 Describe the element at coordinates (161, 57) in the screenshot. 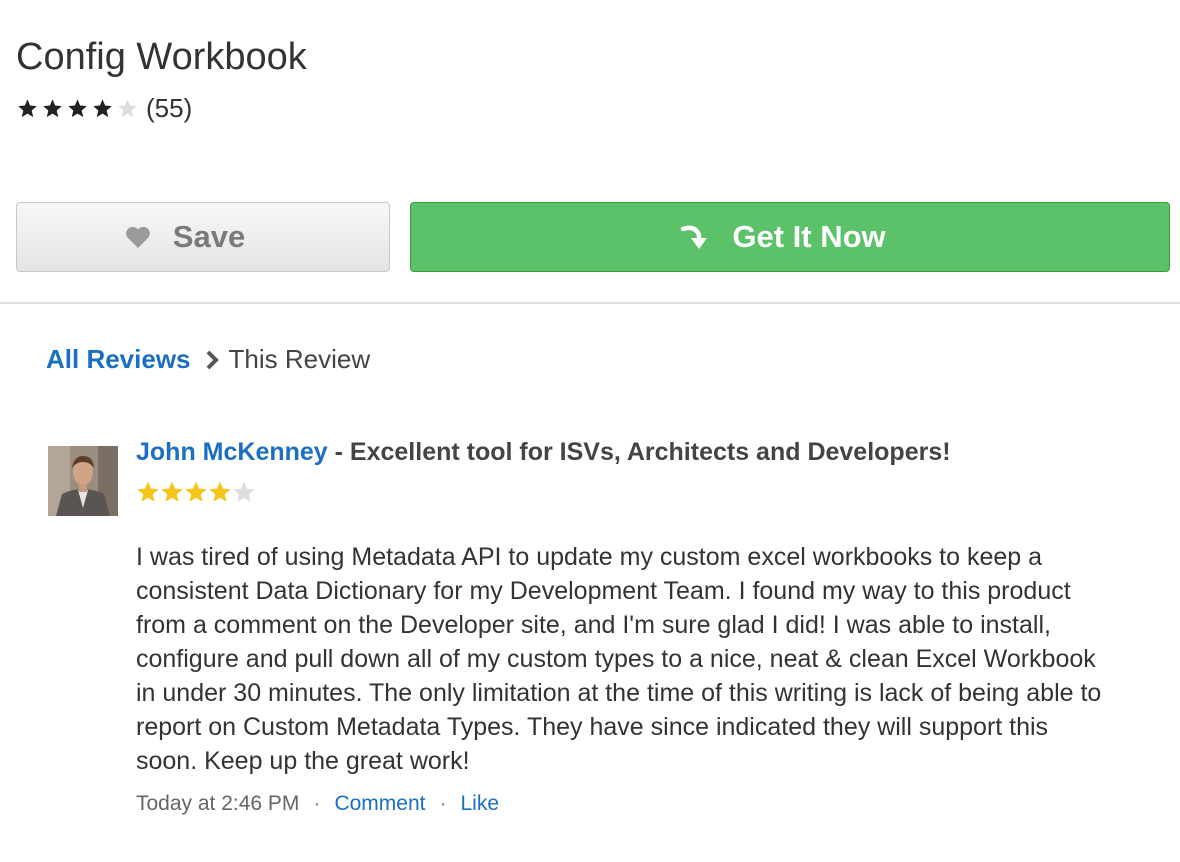

I see `app-title: Config Workbook` at that location.